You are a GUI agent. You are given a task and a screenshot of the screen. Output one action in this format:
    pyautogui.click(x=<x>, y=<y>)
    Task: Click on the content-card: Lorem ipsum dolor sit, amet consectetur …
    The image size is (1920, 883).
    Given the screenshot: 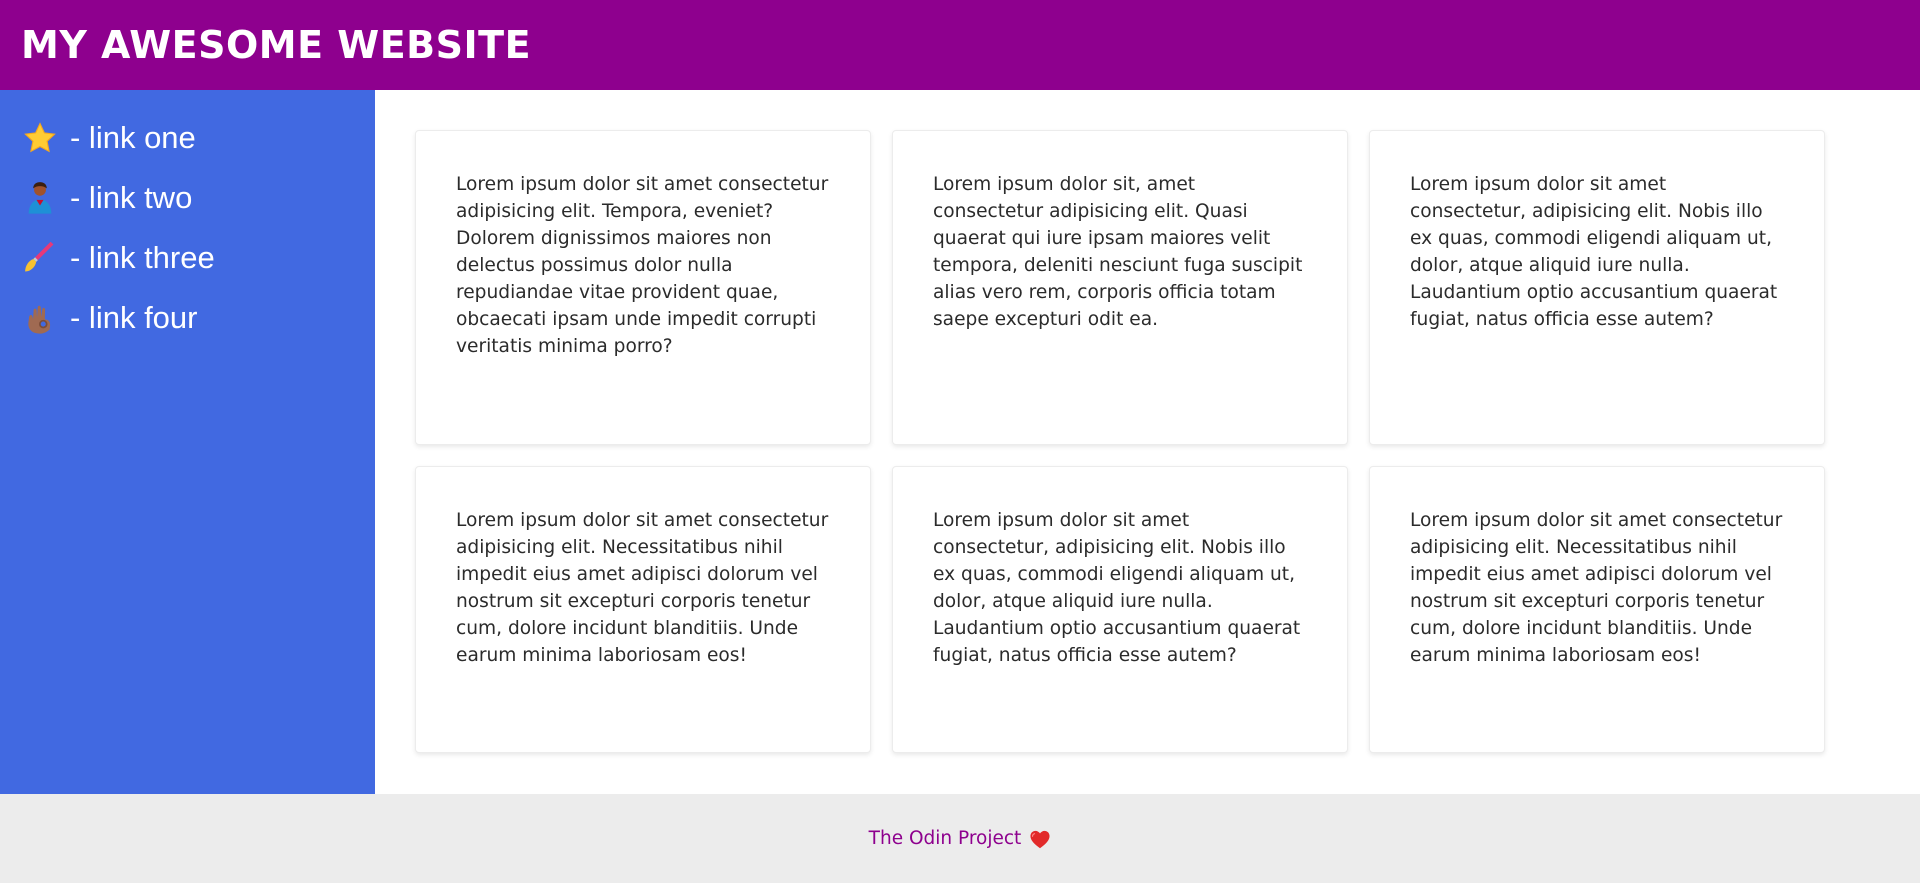 What is the action you would take?
    pyautogui.click(x=1120, y=287)
    